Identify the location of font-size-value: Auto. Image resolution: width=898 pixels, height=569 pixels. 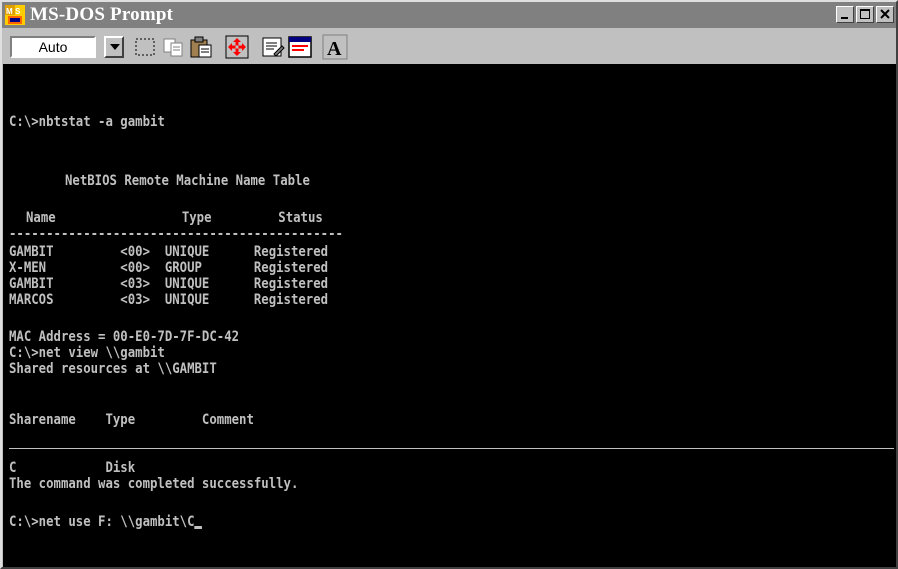
(53, 47).